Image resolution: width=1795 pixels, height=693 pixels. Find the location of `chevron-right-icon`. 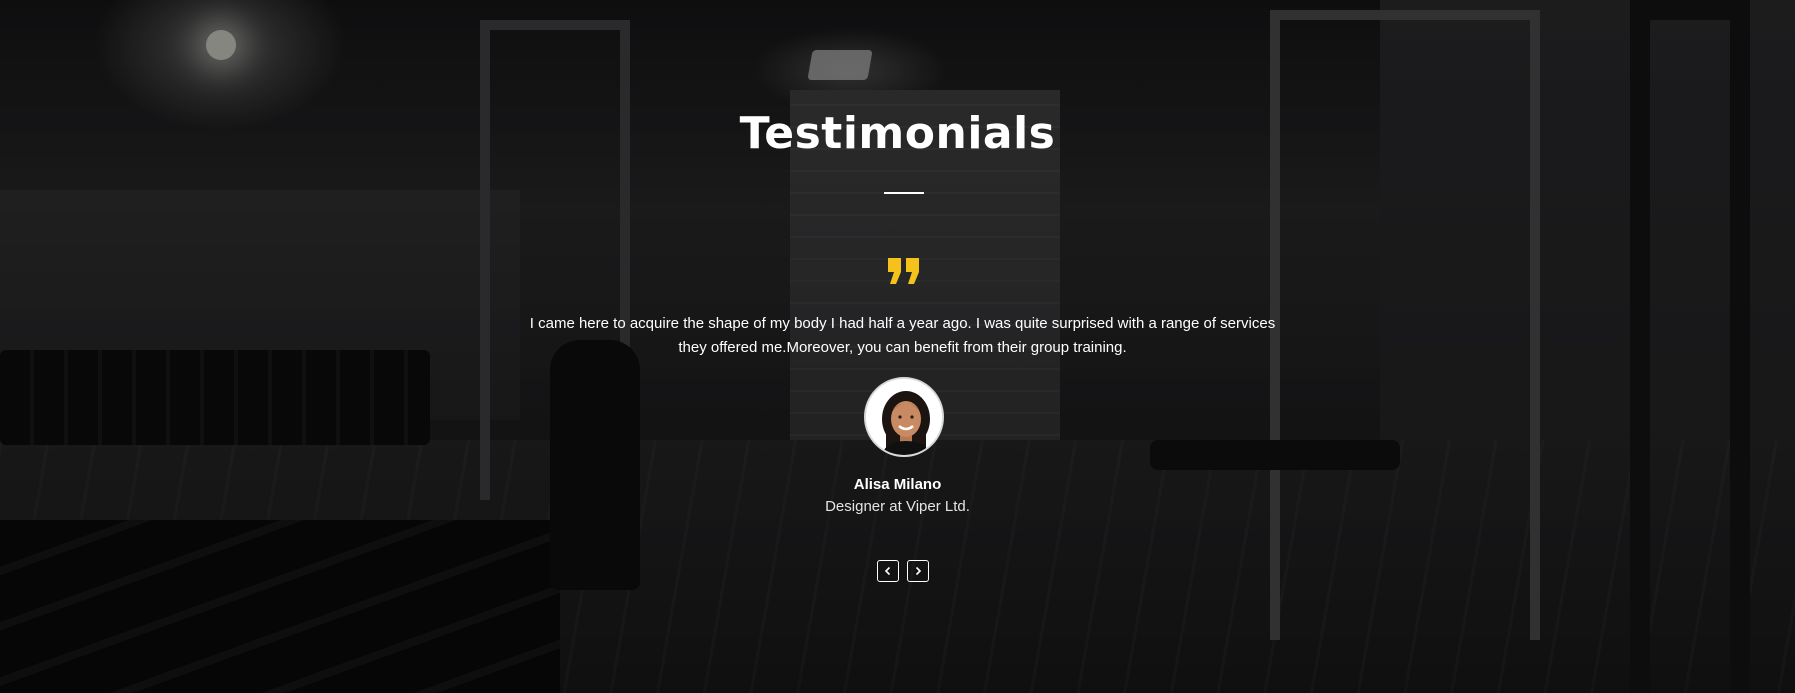

chevron-right-icon is located at coordinates (918, 571).